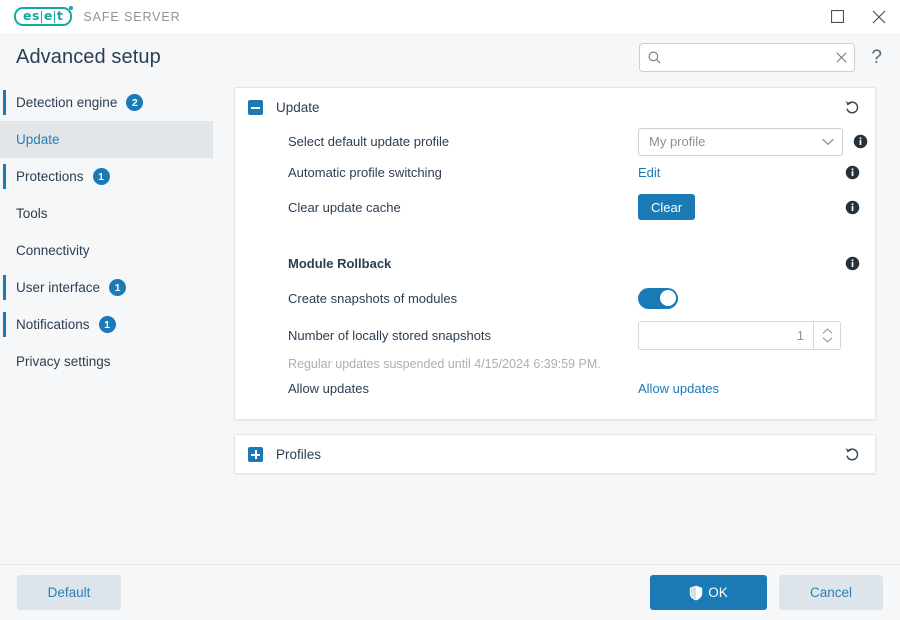  I want to click on sidebar-item-user-interface: User interface 1, so click(106, 287).